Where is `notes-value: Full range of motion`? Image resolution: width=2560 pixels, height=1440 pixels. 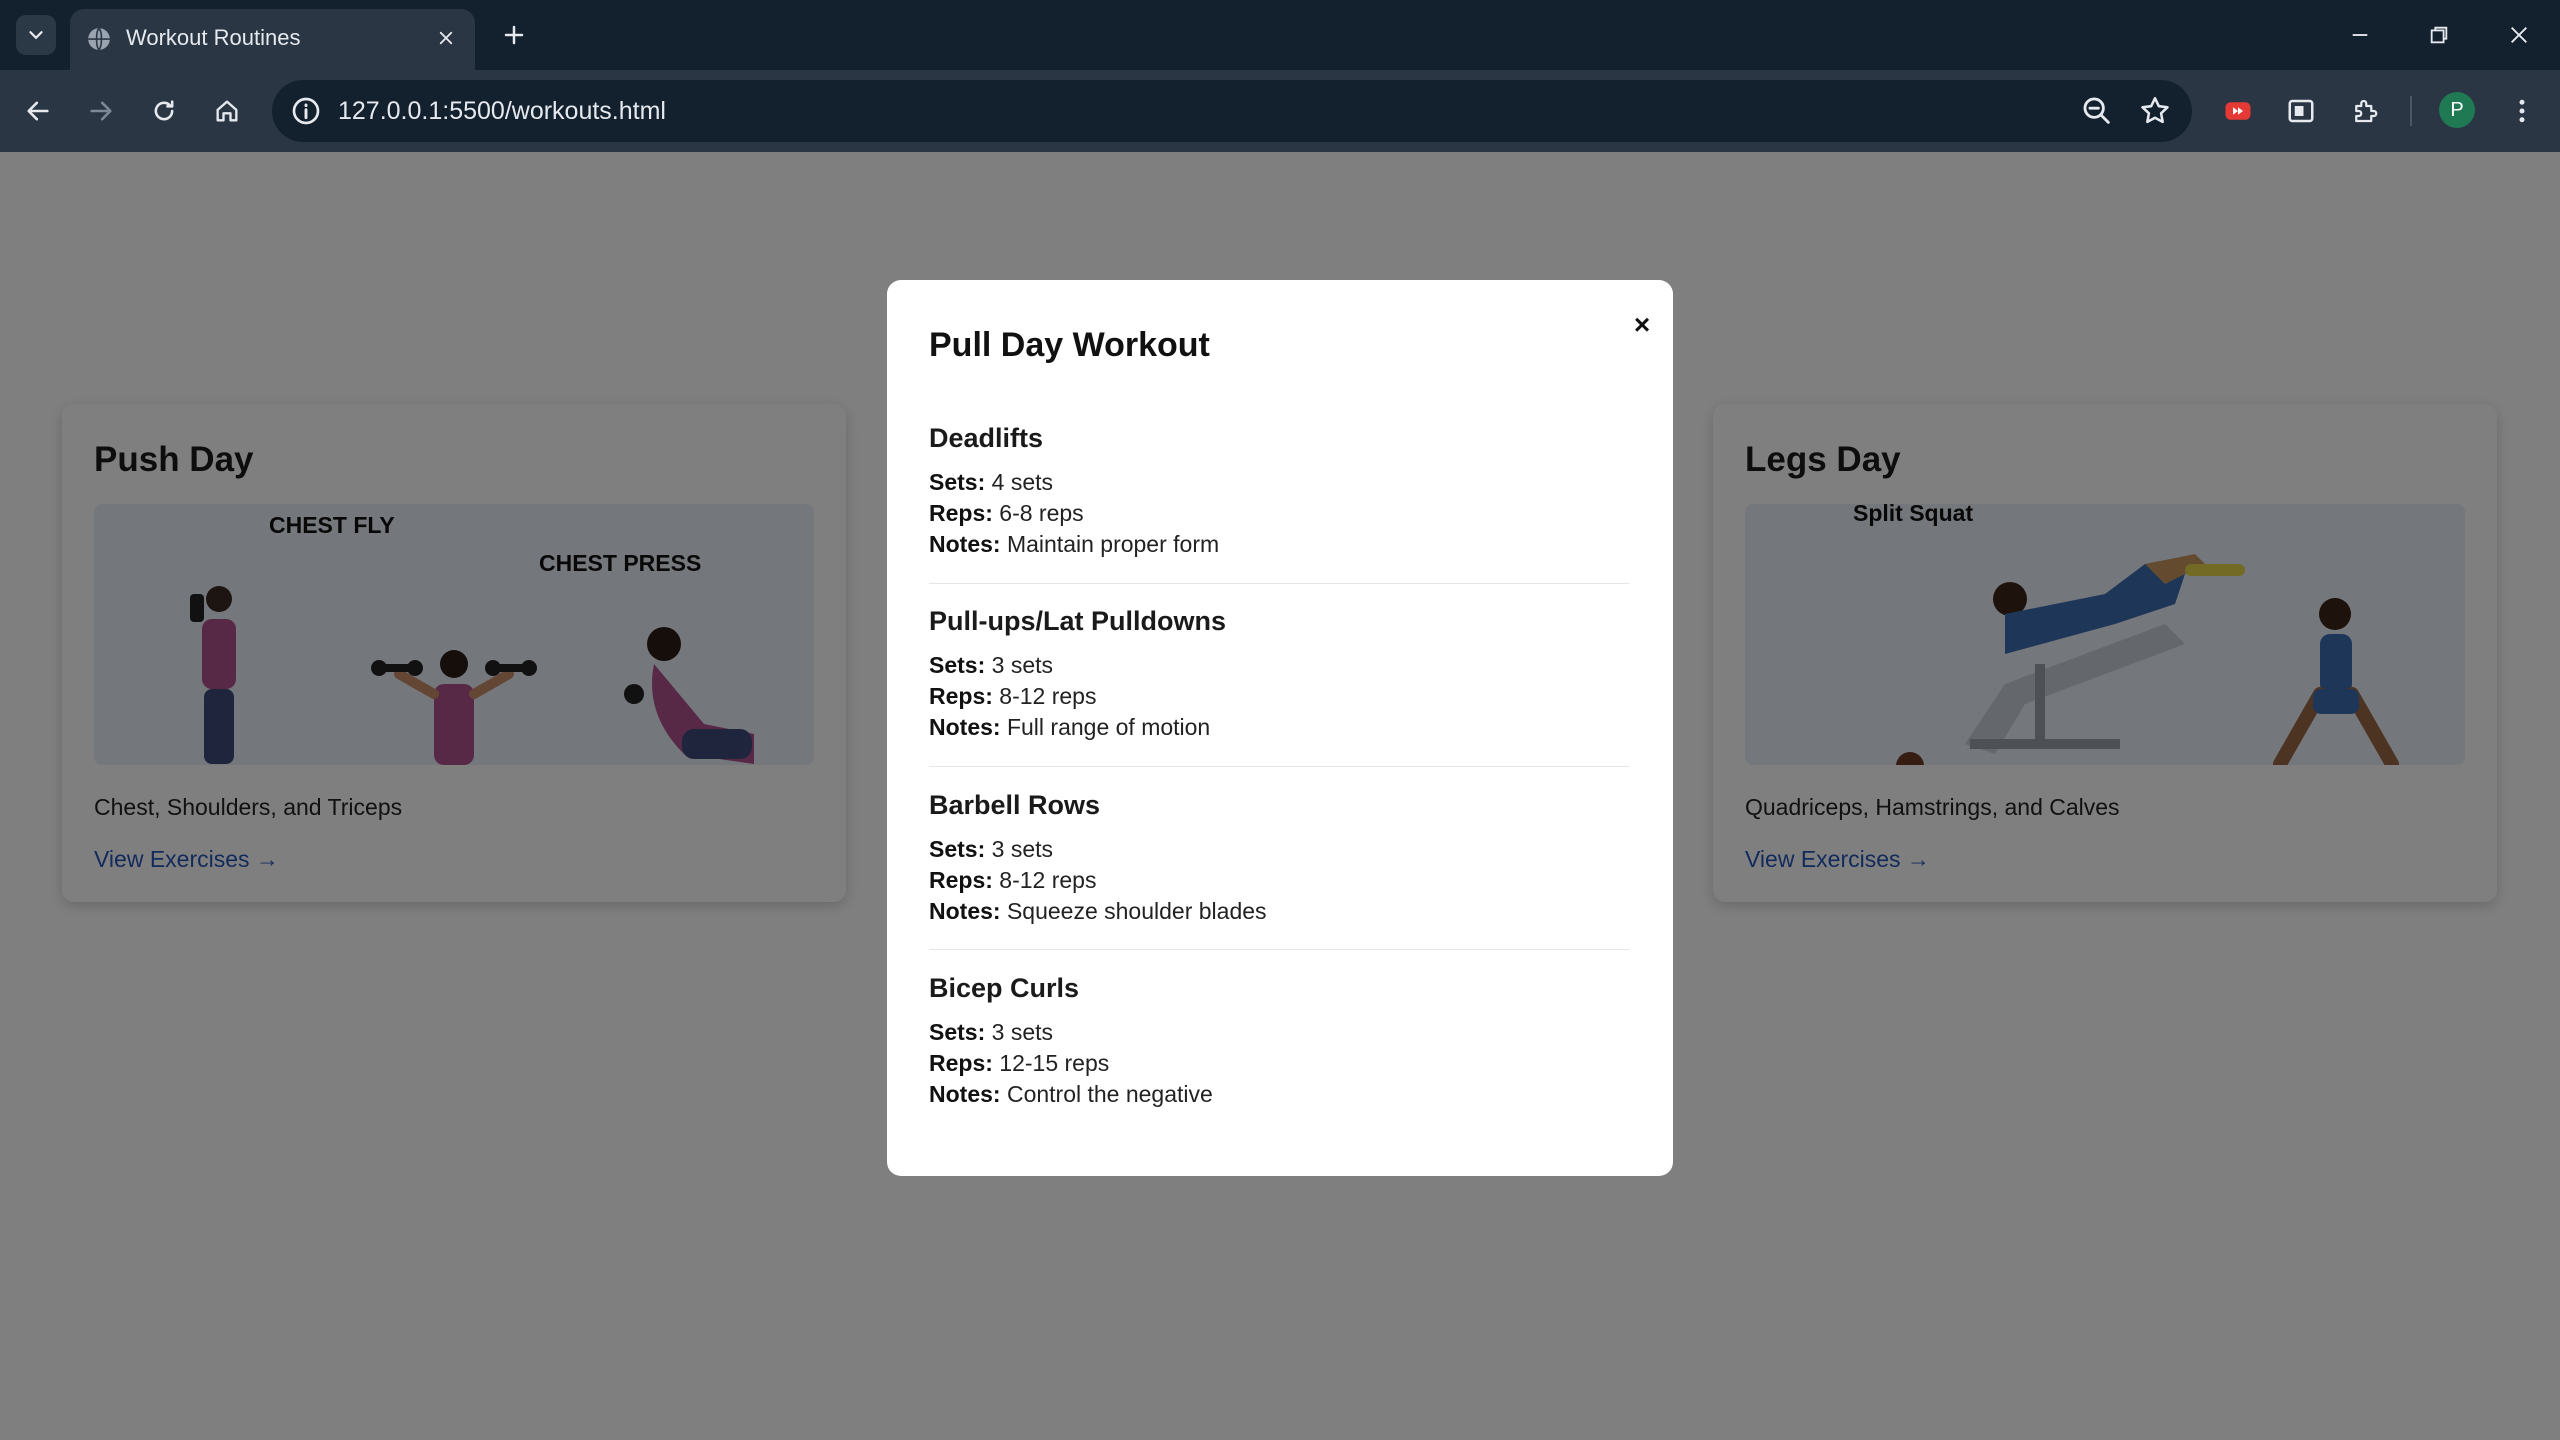 notes-value: Full range of motion is located at coordinates (1108, 727).